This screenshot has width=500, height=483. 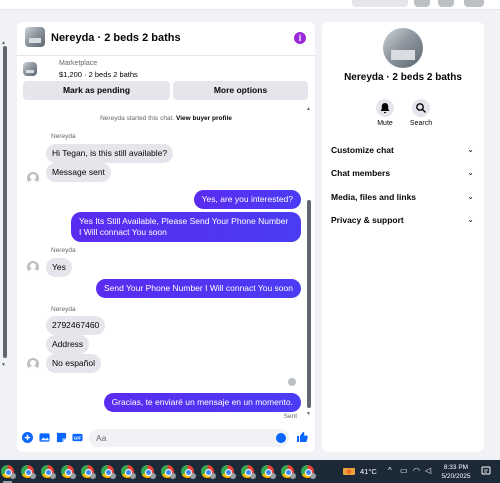 I want to click on incoming-message: Hi Tegan, is this still available?, so click(x=110, y=153).